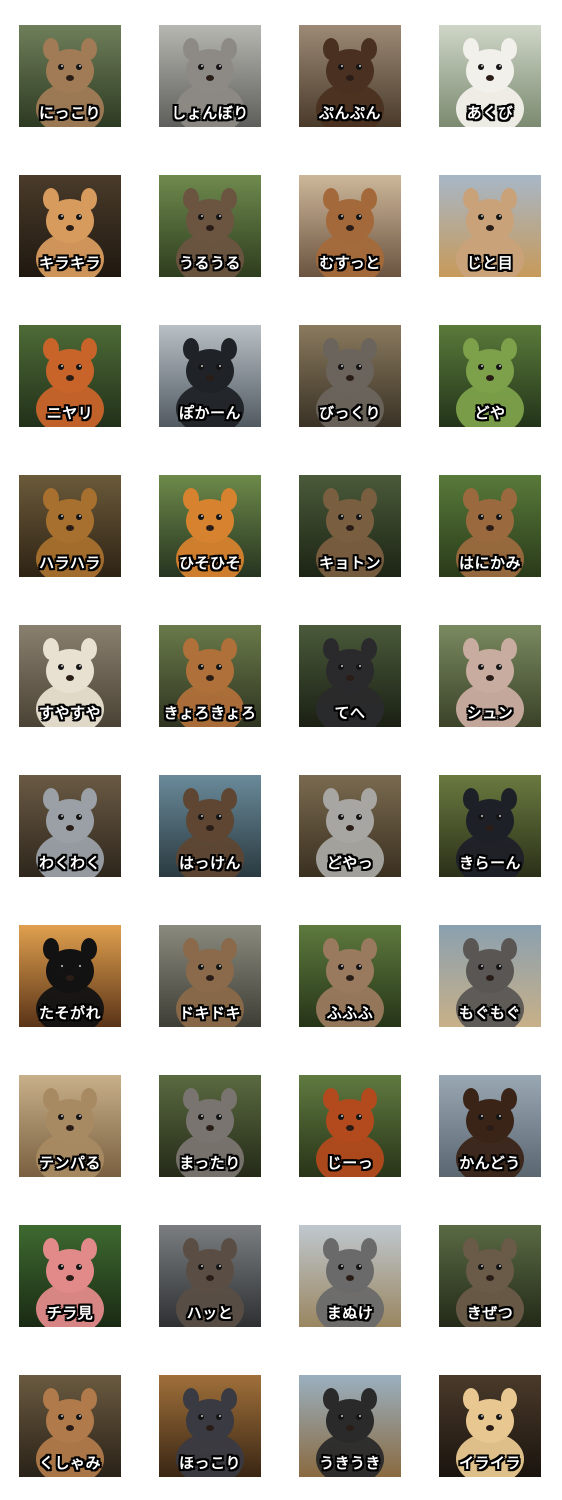  I want to click on sticker-caption: にっこり, so click(69, 113).